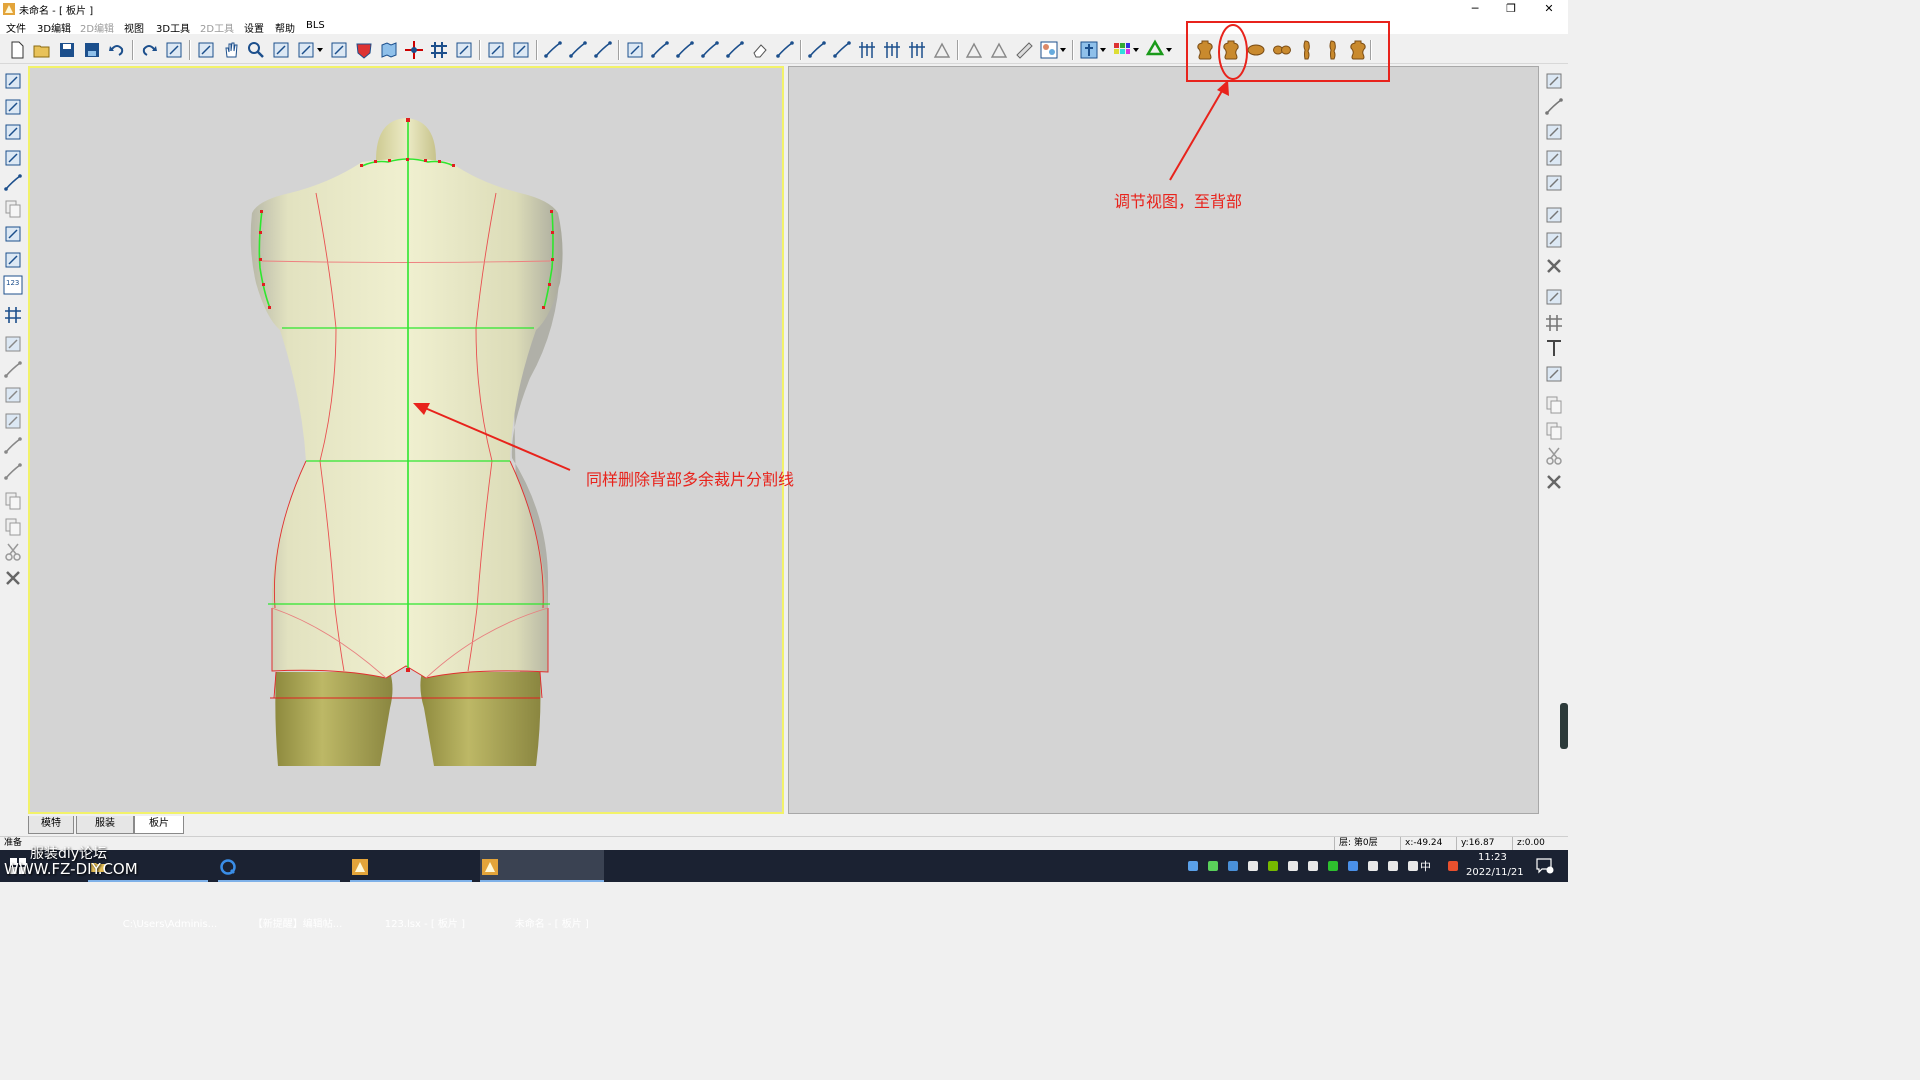  What do you see at coordinates (635, 50) in the screenshot?
I see `point-button` at bounding box center [635, 50].